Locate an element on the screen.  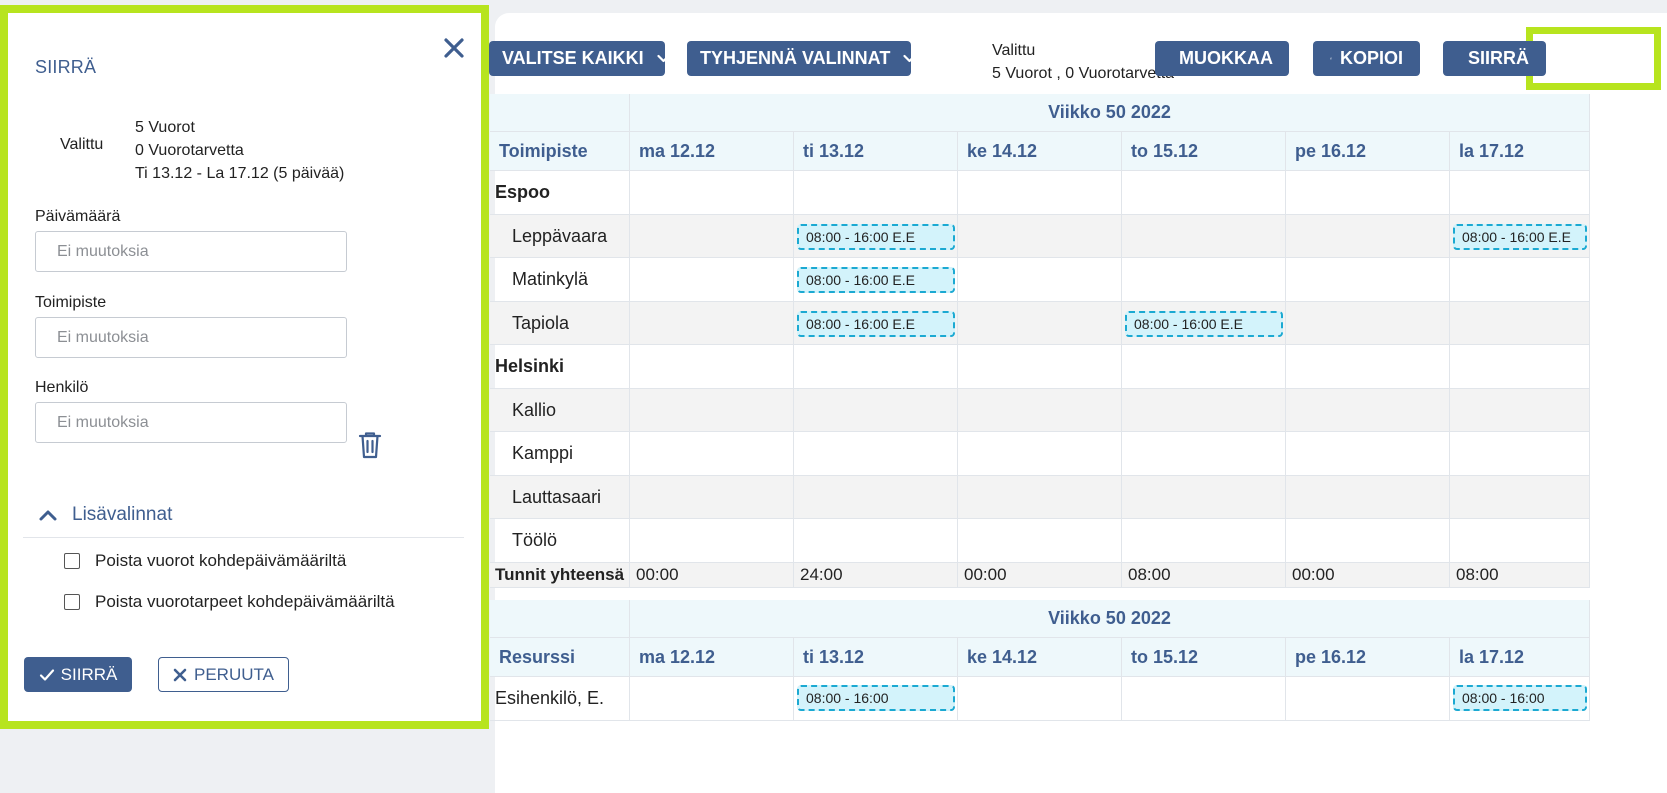
edit-button: MUOKKAA is located at coordinates (1222, 58).